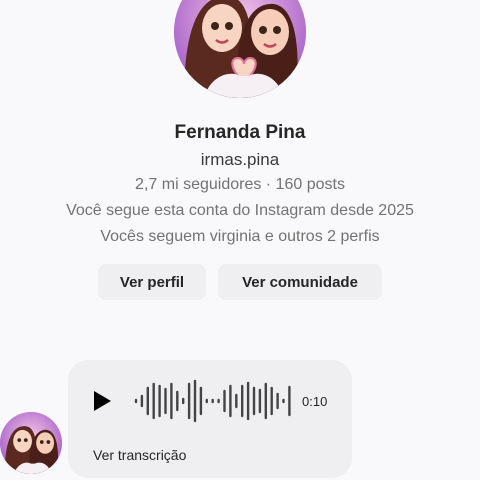 Image resolution: width=480 pixels, height=480 pixels. Describe the element at coordinates (315, 401) in the screenshot. I see `audio-duration: 0:10` at that location.